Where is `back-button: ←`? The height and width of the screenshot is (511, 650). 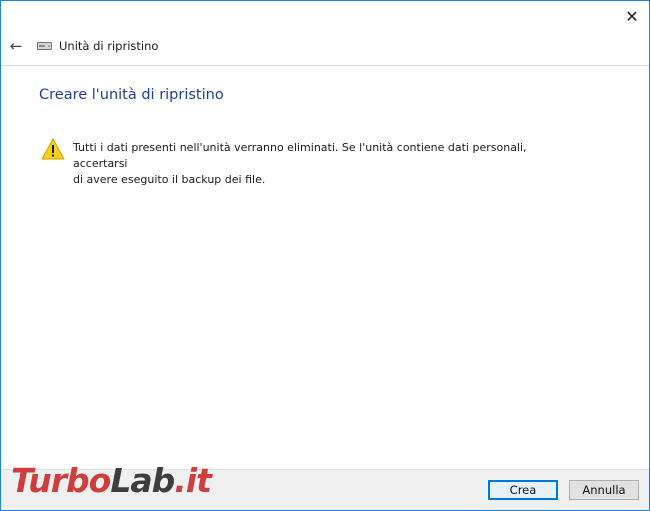 back-button: ← is located at coordinates (16, 46).